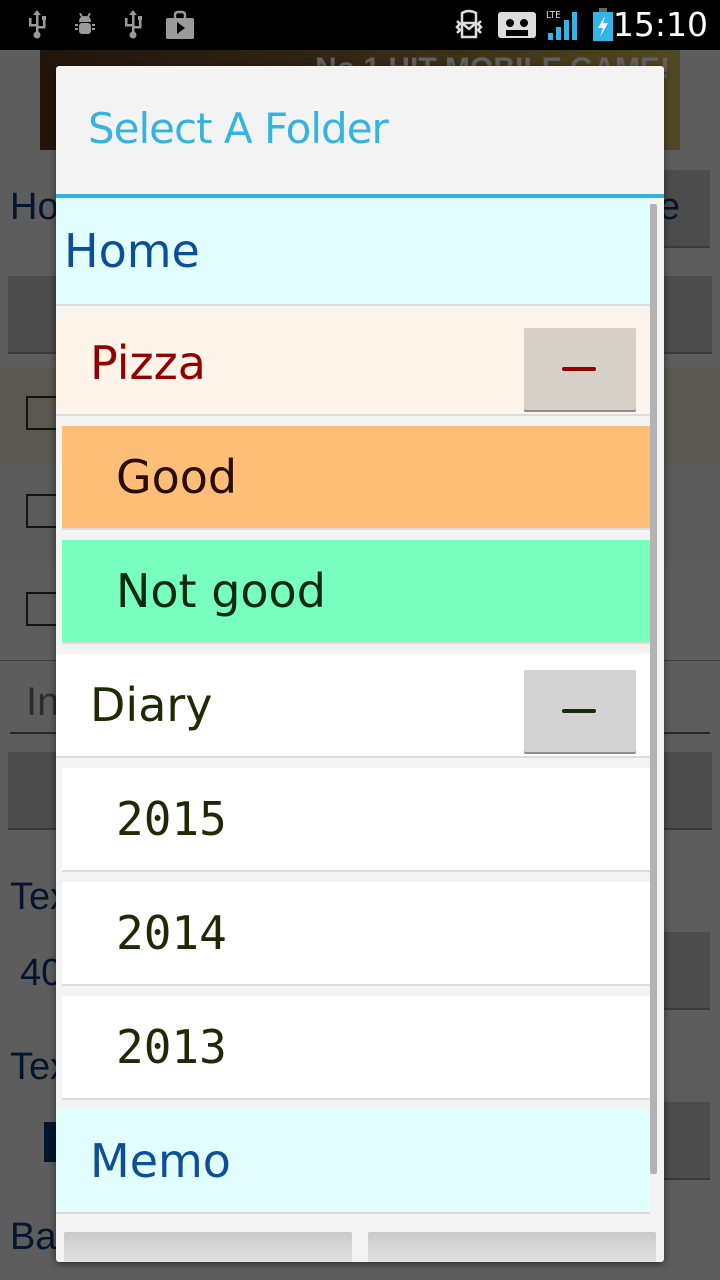  What do you see at coordinates (171, 819) in the screenshot?
I see `folder-label: 2015` at bounding box center [171, 819].